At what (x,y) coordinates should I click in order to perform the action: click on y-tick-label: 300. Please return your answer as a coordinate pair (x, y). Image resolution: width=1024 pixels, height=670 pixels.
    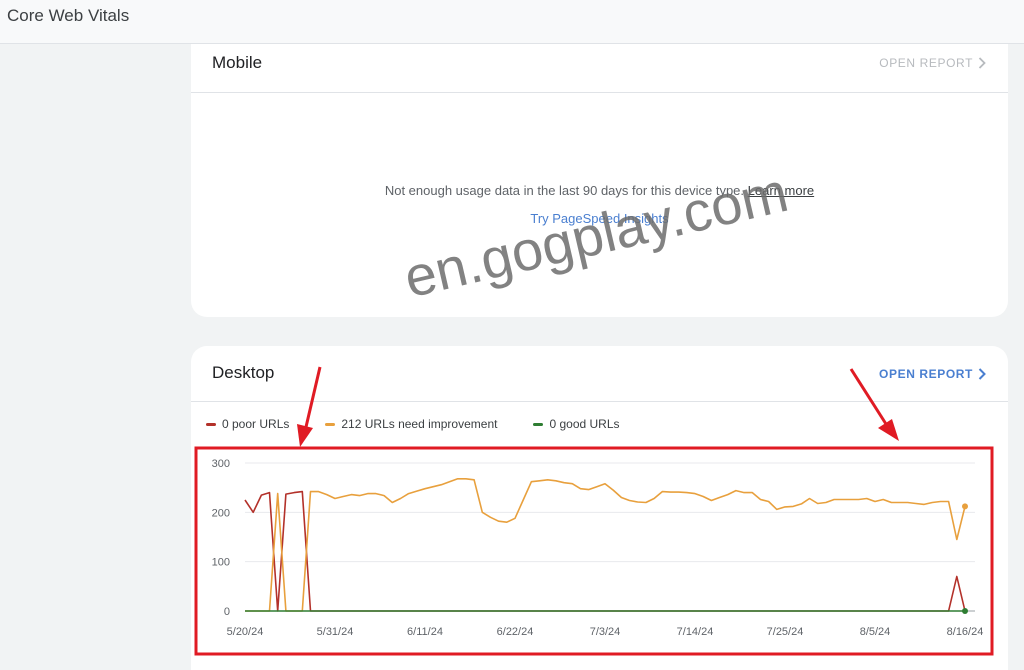
    Looking at the image, I should click on (221, 464).